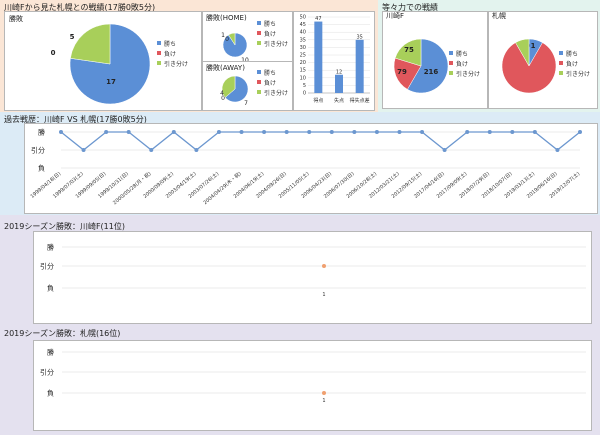  What do you see at coordinates (222, 93) in the screenshot?
I see `pie-label-2: 4` at bounding box center [222, 93].